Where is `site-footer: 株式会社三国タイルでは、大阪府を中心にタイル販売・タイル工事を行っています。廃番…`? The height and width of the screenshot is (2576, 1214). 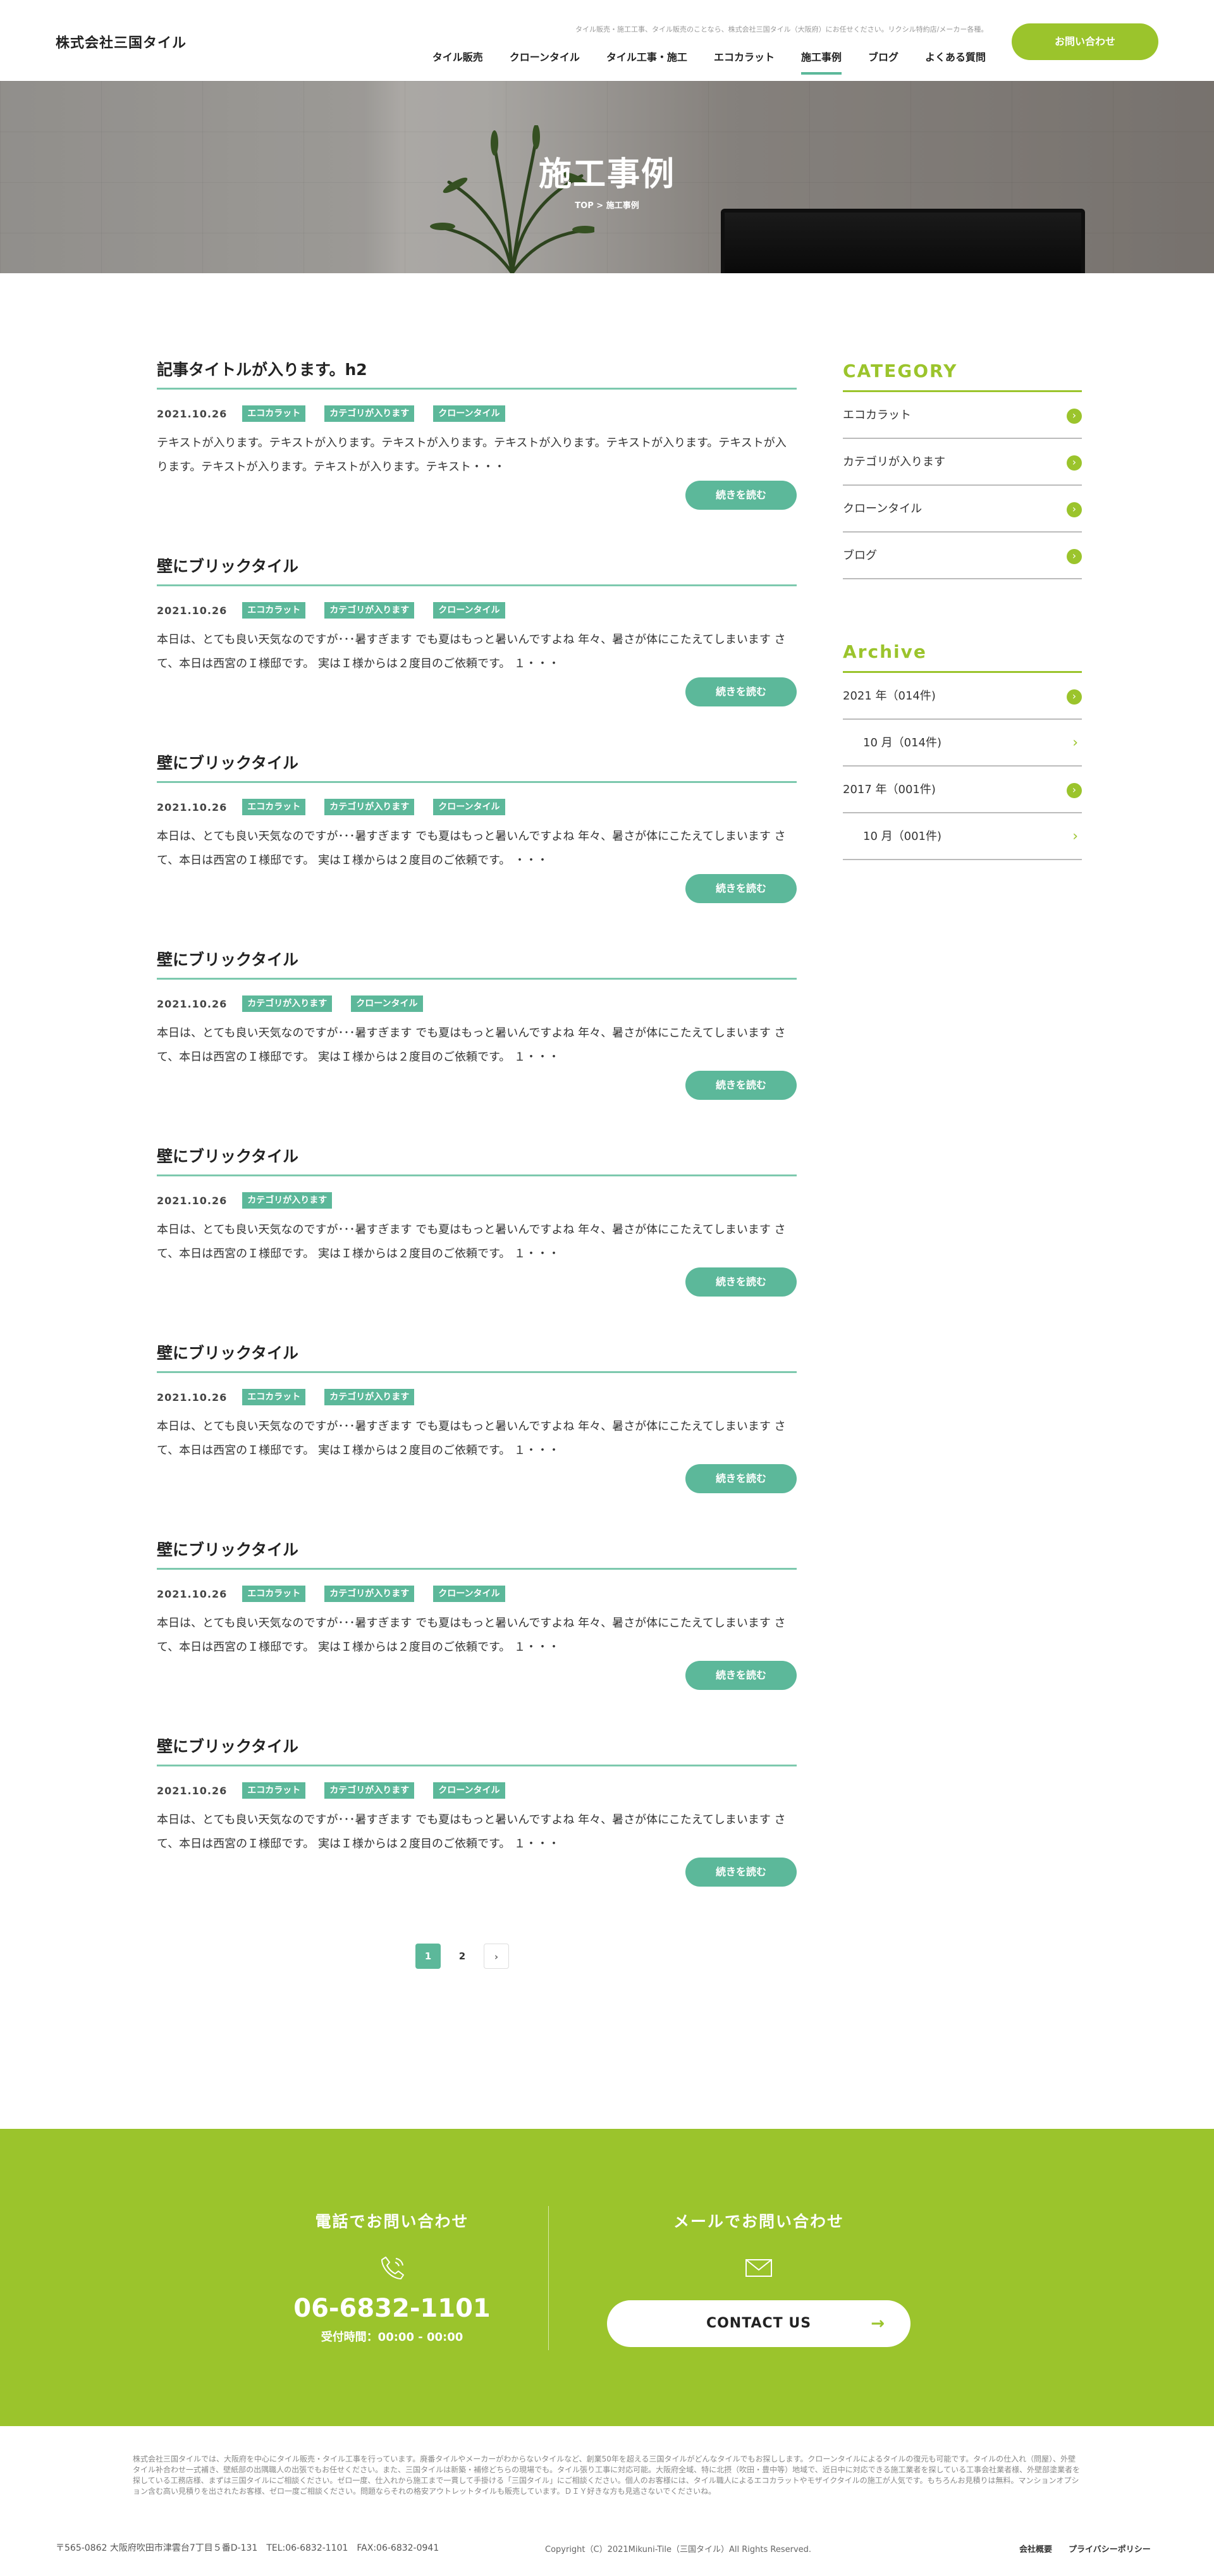 site-footer: 株式会社三国タイルでは、大阪府を中心にタイル販売・タイル工事を行っています。廃番… is located at coordinates (607, 2501).